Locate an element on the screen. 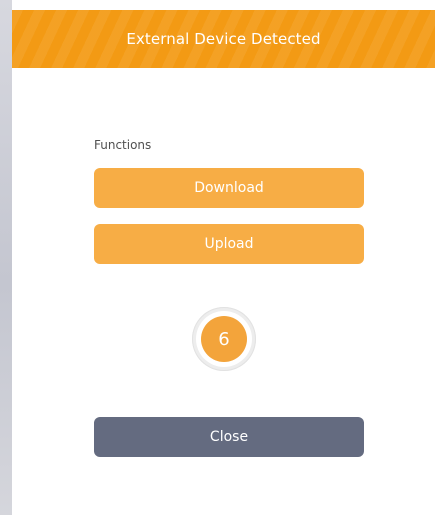 The image size is (435, 515). countdown-value: 6 is located at coordinates (224, 339).